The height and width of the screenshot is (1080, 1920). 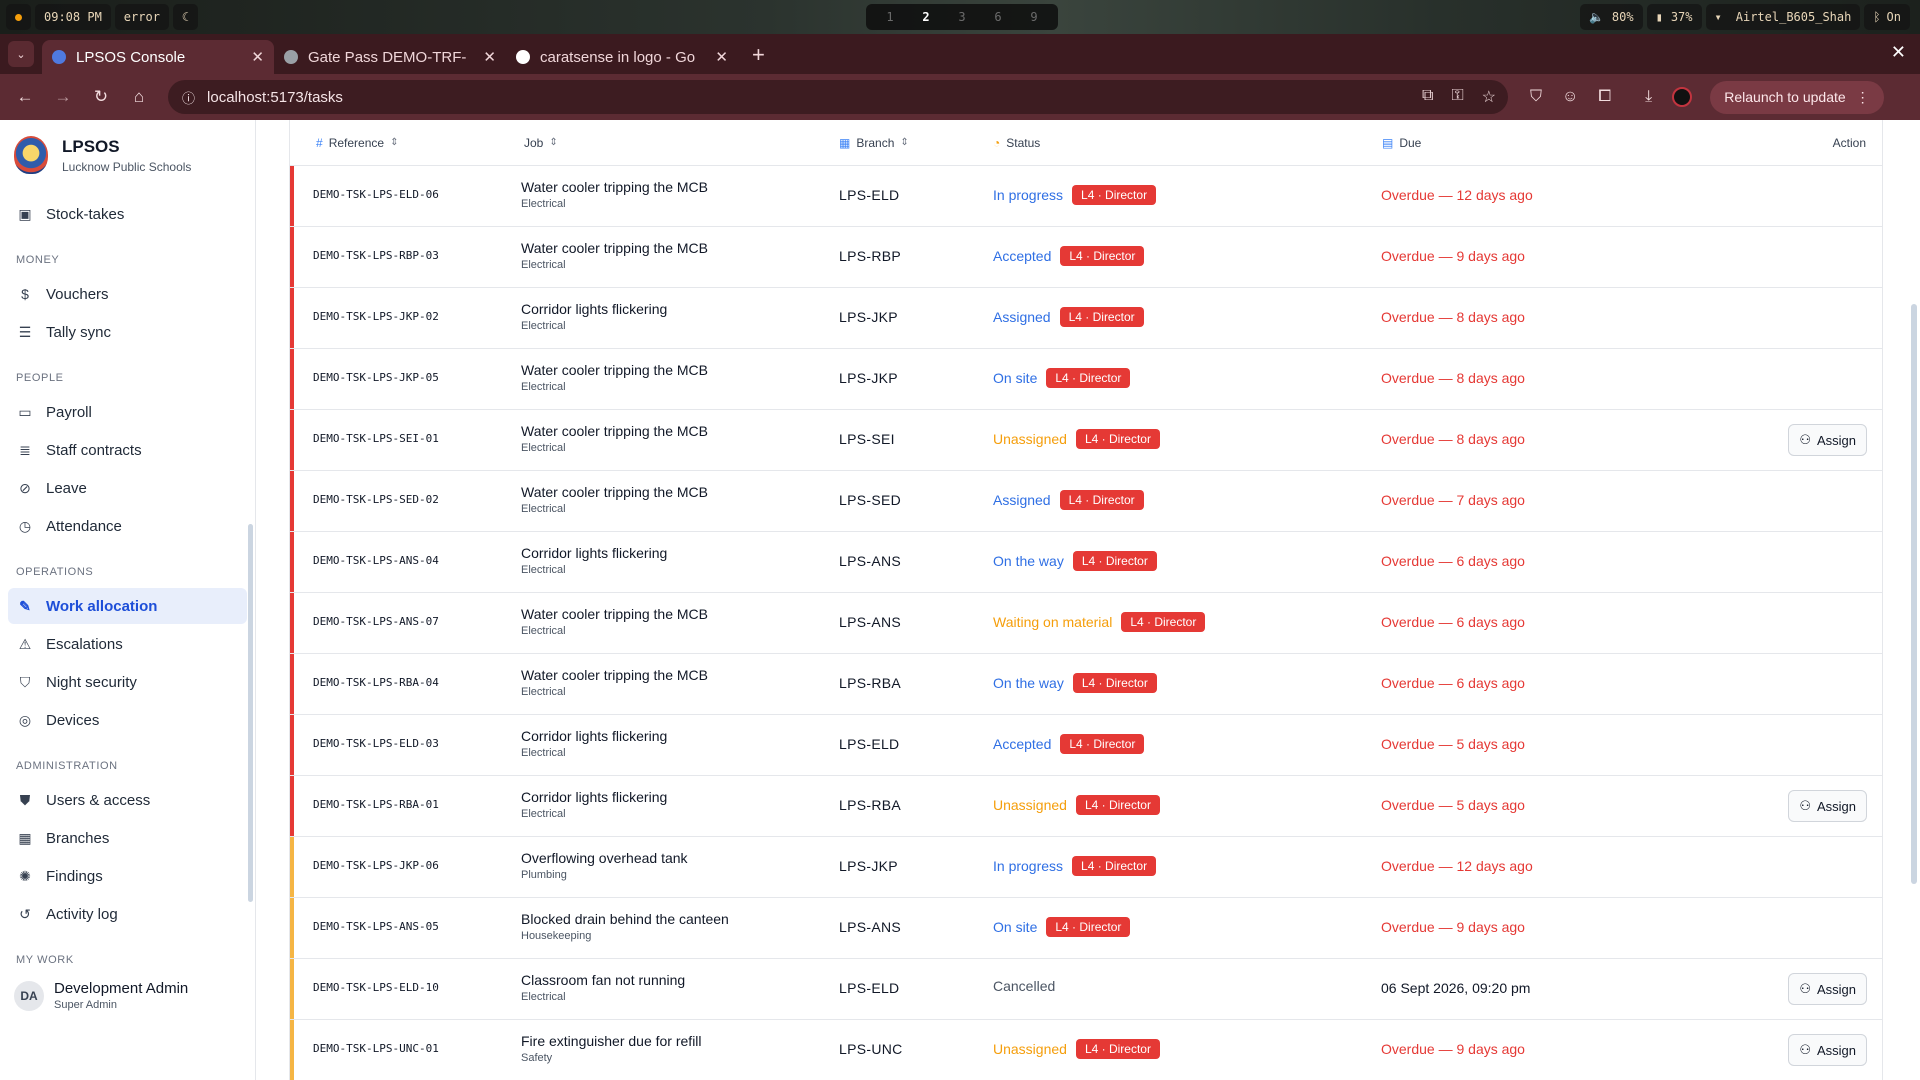 I want to click on task-job: Corridor lights flickering Electrical, so click(x=594, y=560).